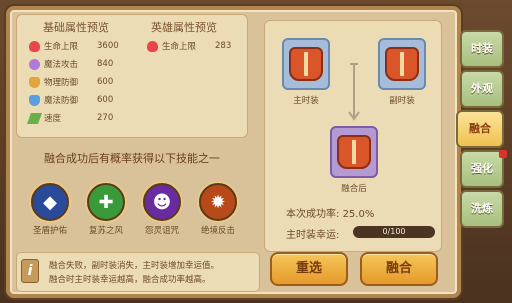 The height and width of the screenshot is (303, 512). Describe the element at coordinates (162, 202) in the screenshot. I see `curse-icon: ☻` at that location.